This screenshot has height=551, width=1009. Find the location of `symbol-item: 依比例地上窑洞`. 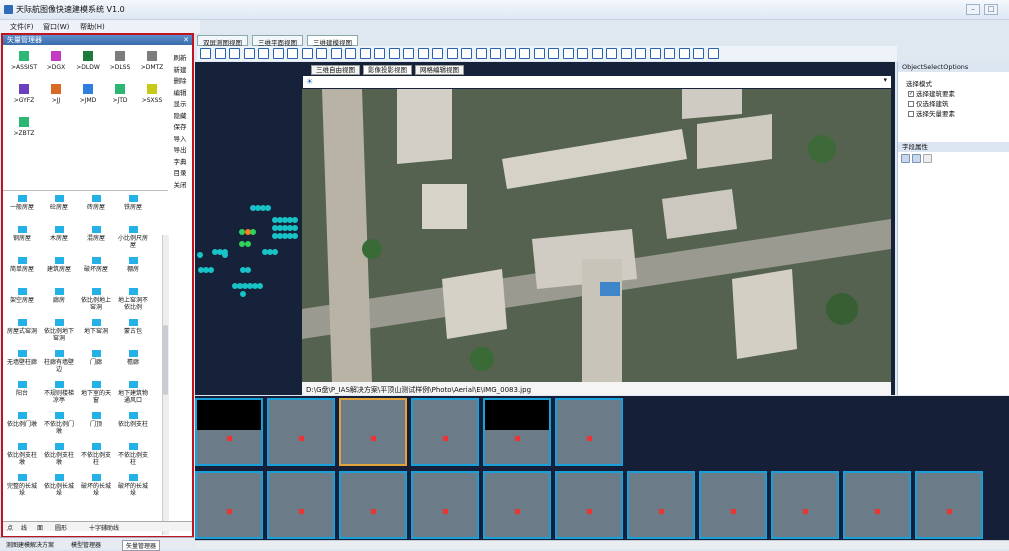

symbol-item: 依比例地上窑洞 is located at coordinates (96, 299).